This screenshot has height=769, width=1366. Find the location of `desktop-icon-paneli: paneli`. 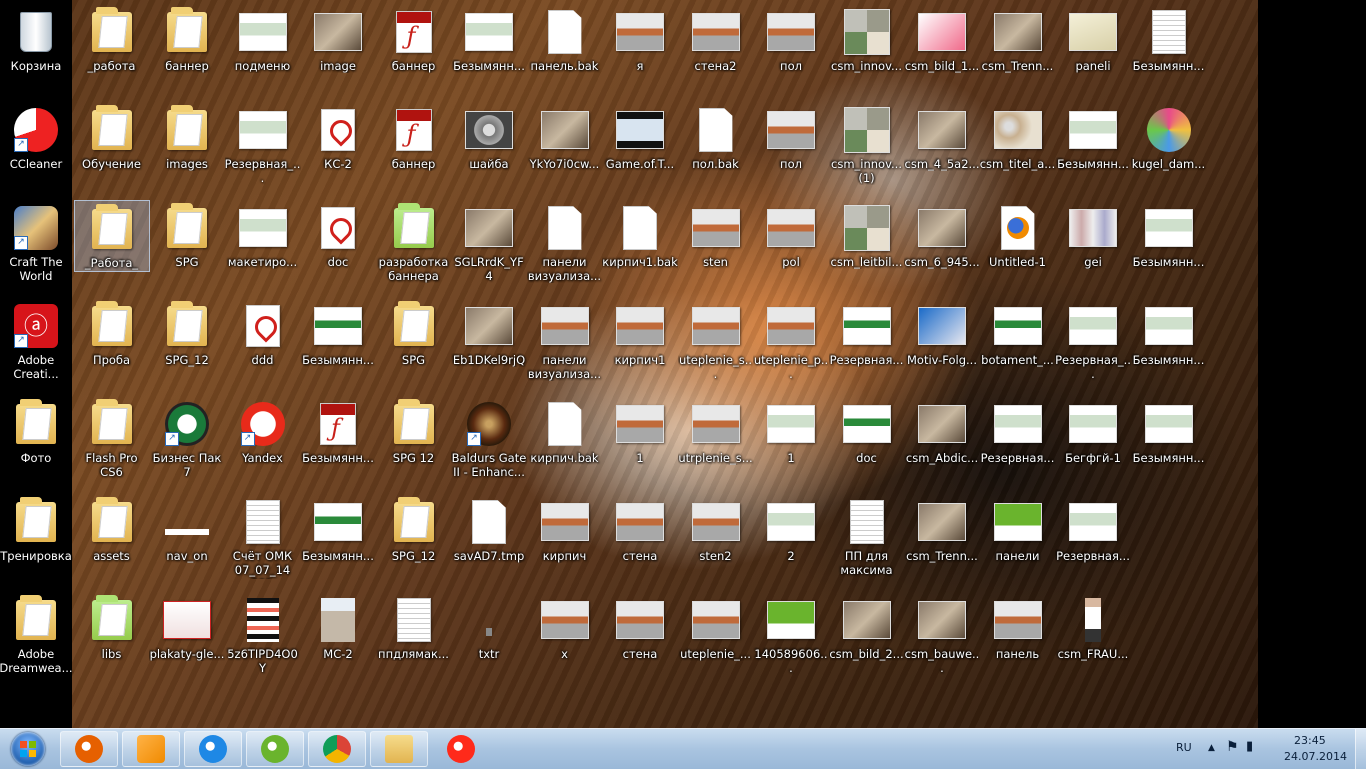

desktop-icon-paneli: paneli is located at coordinates (1093, 52).